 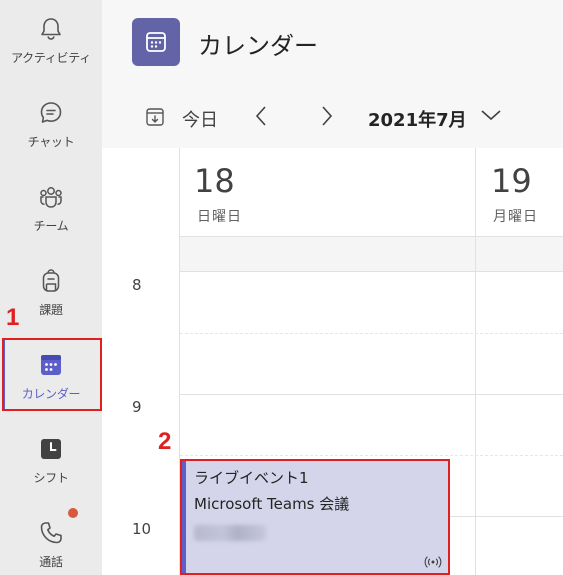 I want to click on rail-item-chat: チャット, so click(x=51, y=124).